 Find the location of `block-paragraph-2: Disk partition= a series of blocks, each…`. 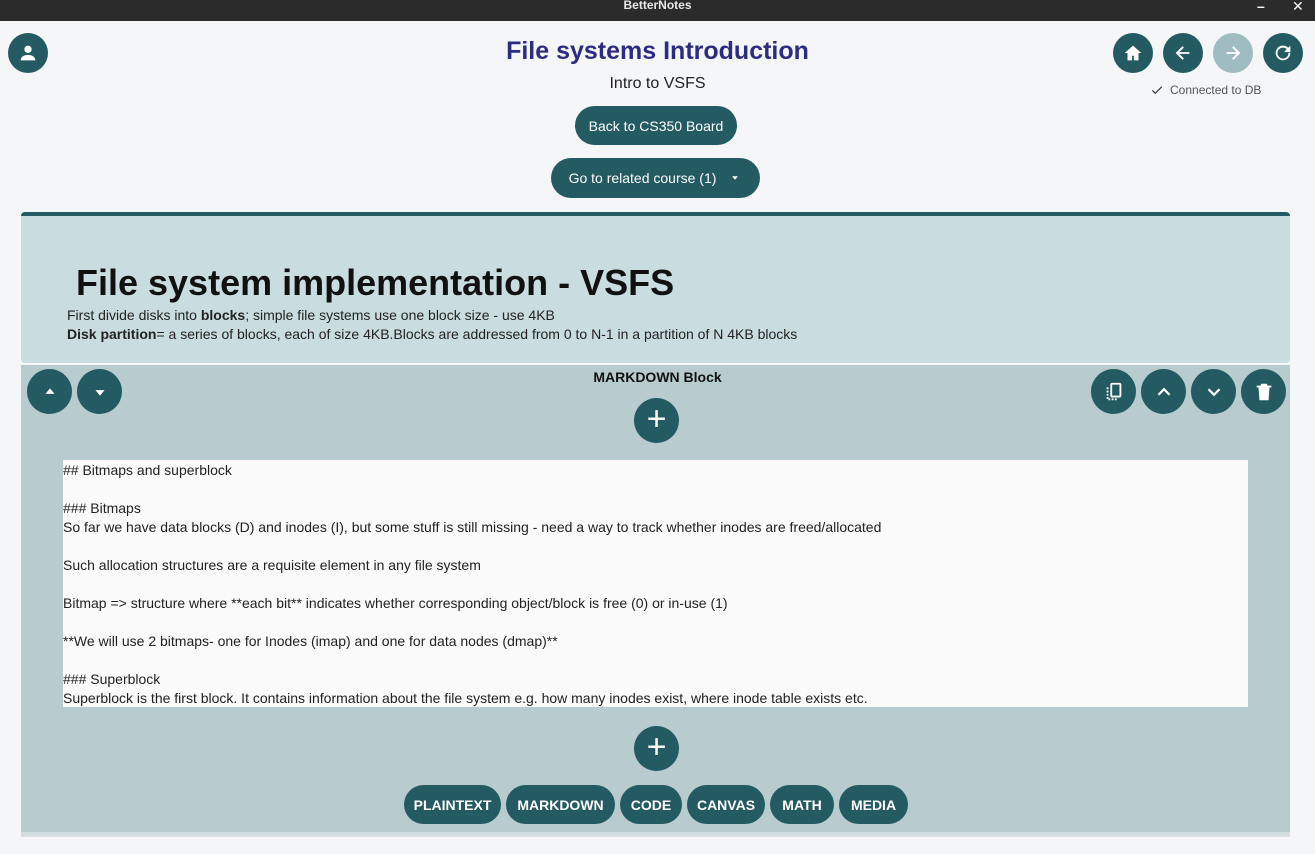

block-paragraph-2: Disk partition= a series of blocks, each… is located at coordinates (432, 334).